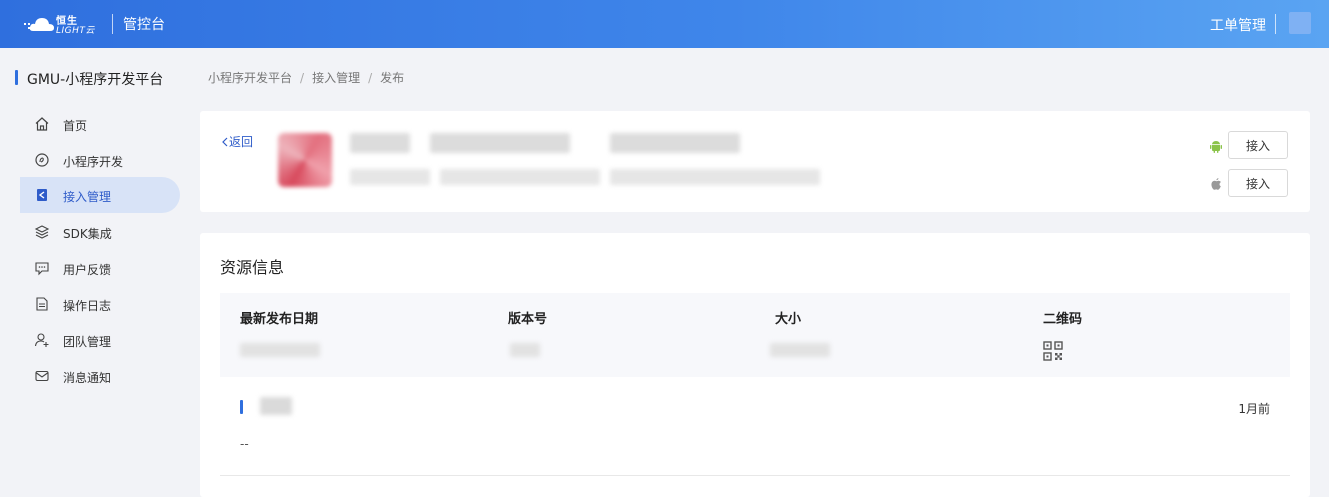 This screenshot has height=497, width=1329. Describe the element at coordinates (75, 126) in the screenshot. I see `sidebar-item-label: 首页` at that location.